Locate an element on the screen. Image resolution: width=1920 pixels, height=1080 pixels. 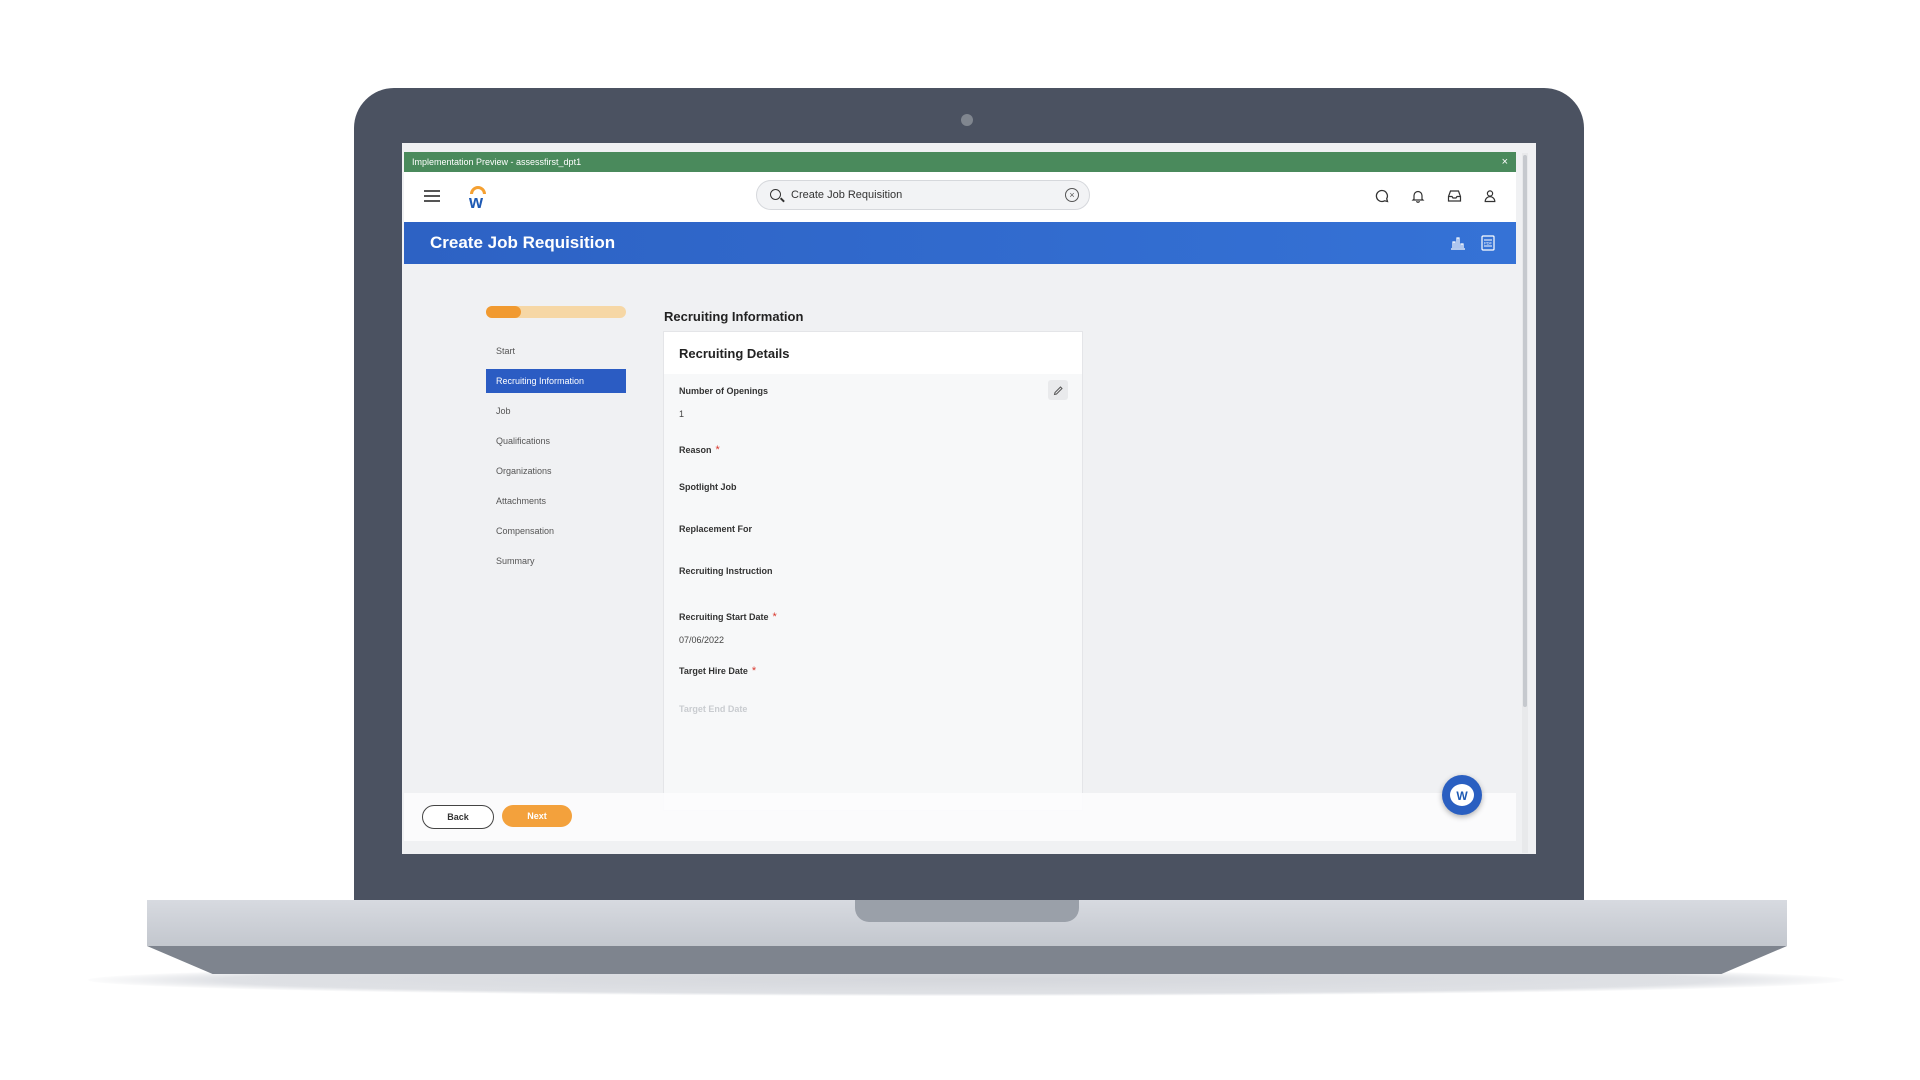
field-label: Replacement For is located at coordinates (716, 529).